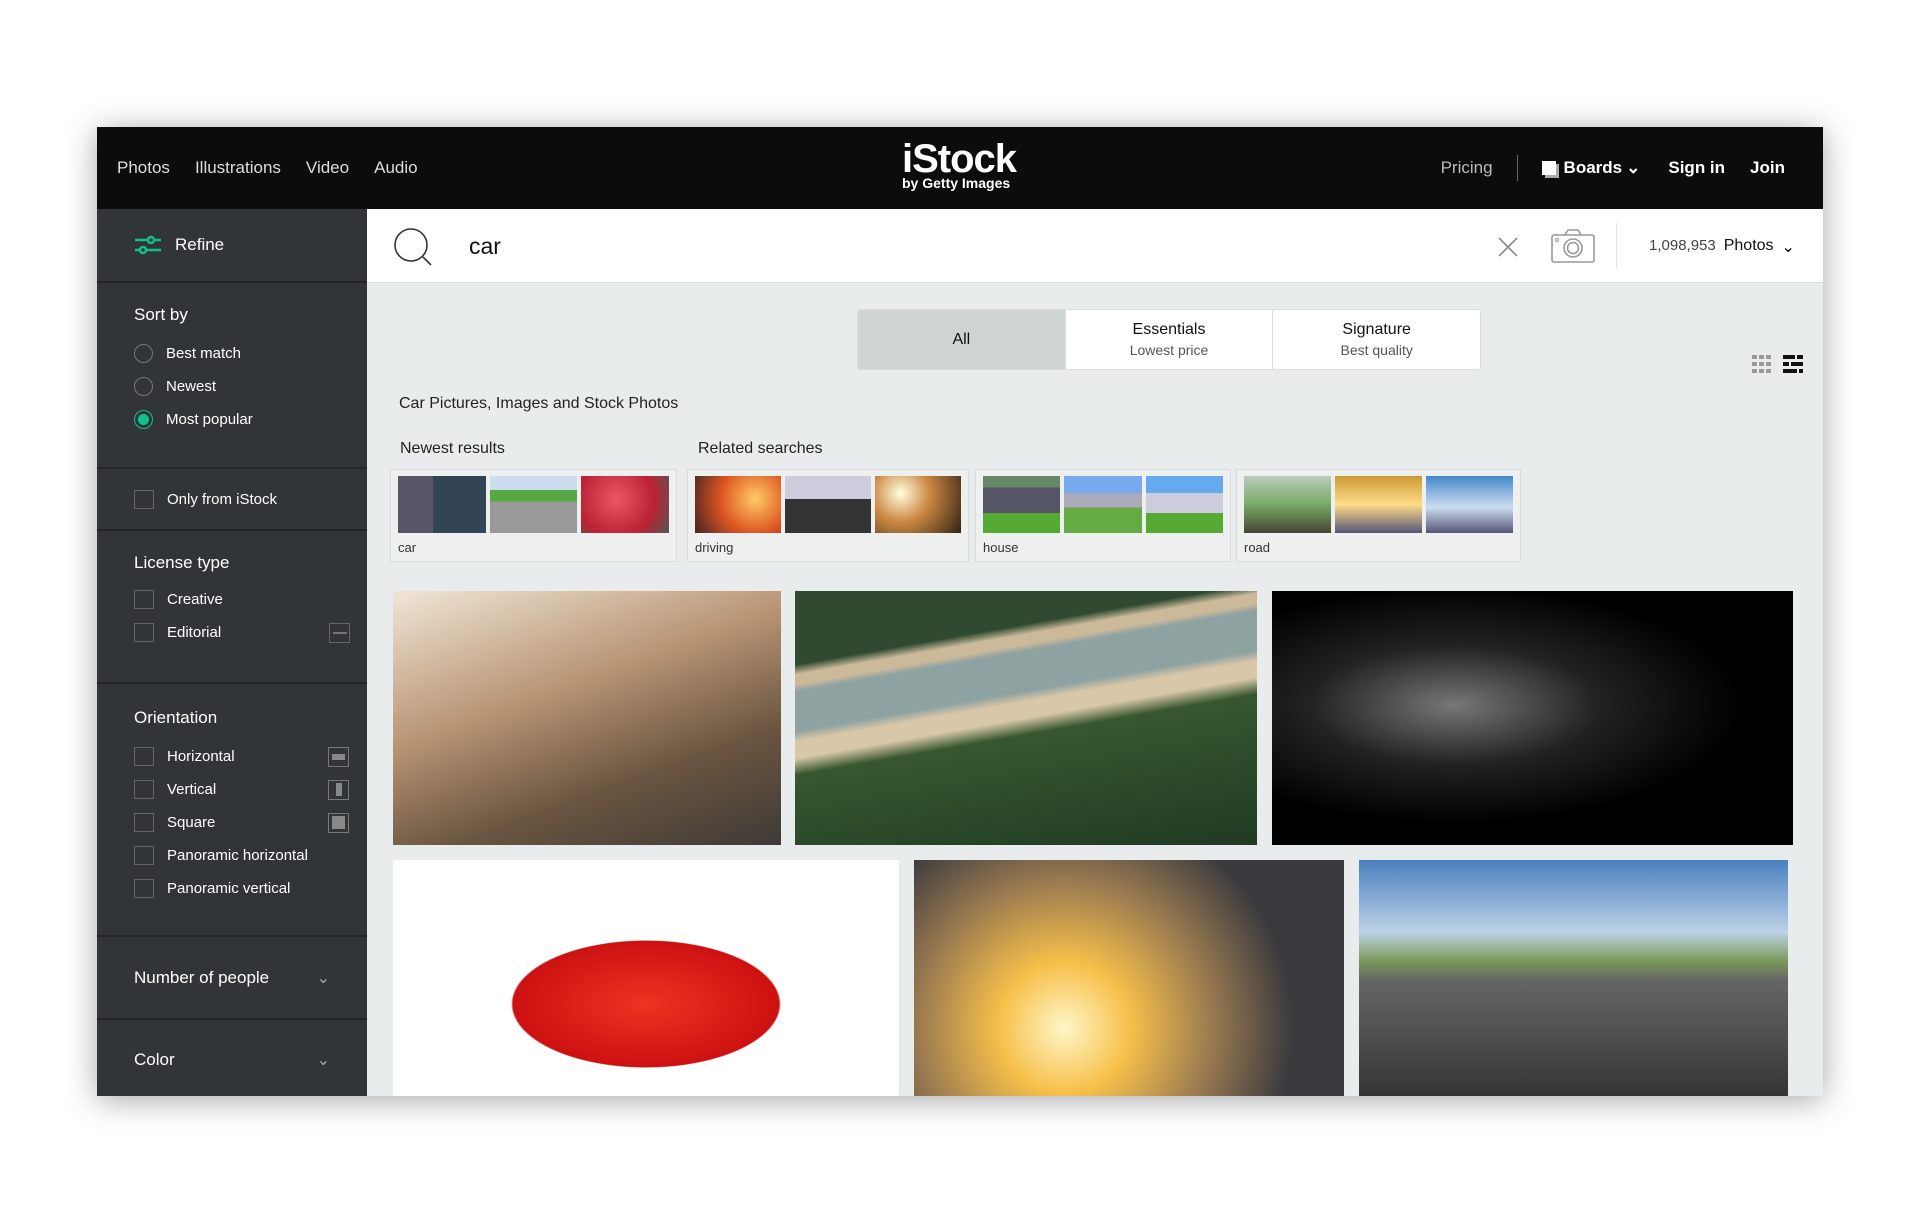 This screenshot has height=1224, width=1920. Describe the element at coordinates (1508, 247) in the screenshot. I see `clear-icon` at that location.